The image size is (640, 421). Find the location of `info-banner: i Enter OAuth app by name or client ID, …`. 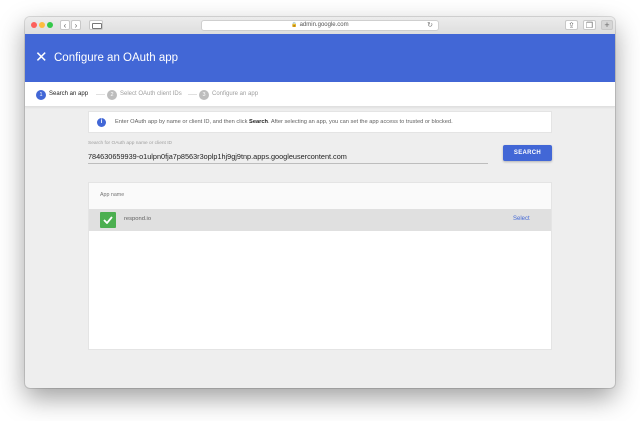

info-banner: i Enter OAuth app by name or client ID, … is located at coordinates (320, 122).